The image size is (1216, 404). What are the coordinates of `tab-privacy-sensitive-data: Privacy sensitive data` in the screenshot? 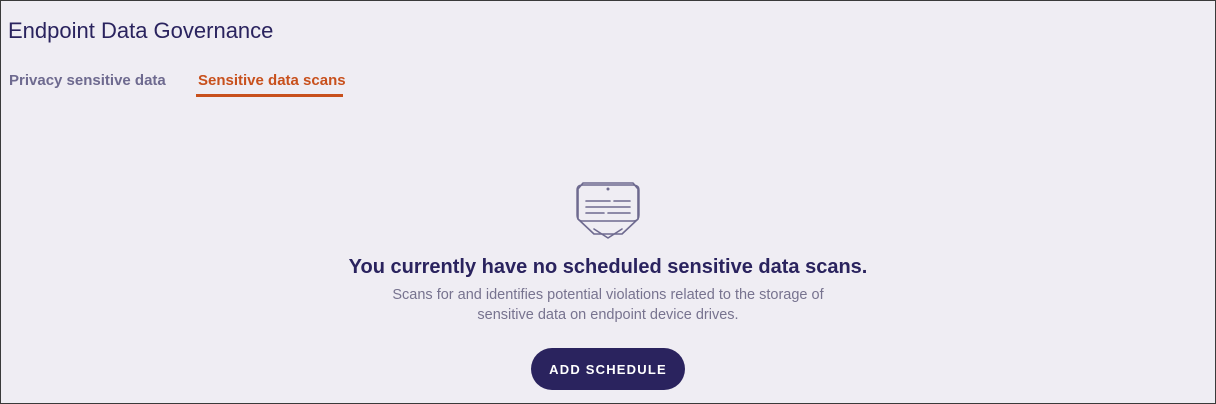 It's located at (87, 82).